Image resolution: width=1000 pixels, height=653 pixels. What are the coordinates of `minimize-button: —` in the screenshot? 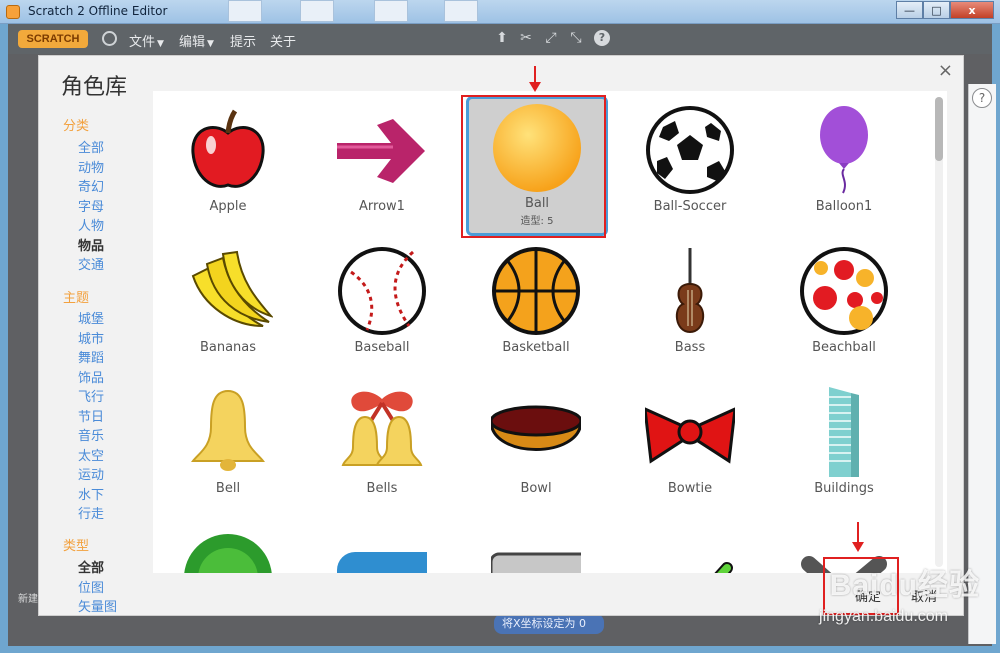 It's located at (909, 10).